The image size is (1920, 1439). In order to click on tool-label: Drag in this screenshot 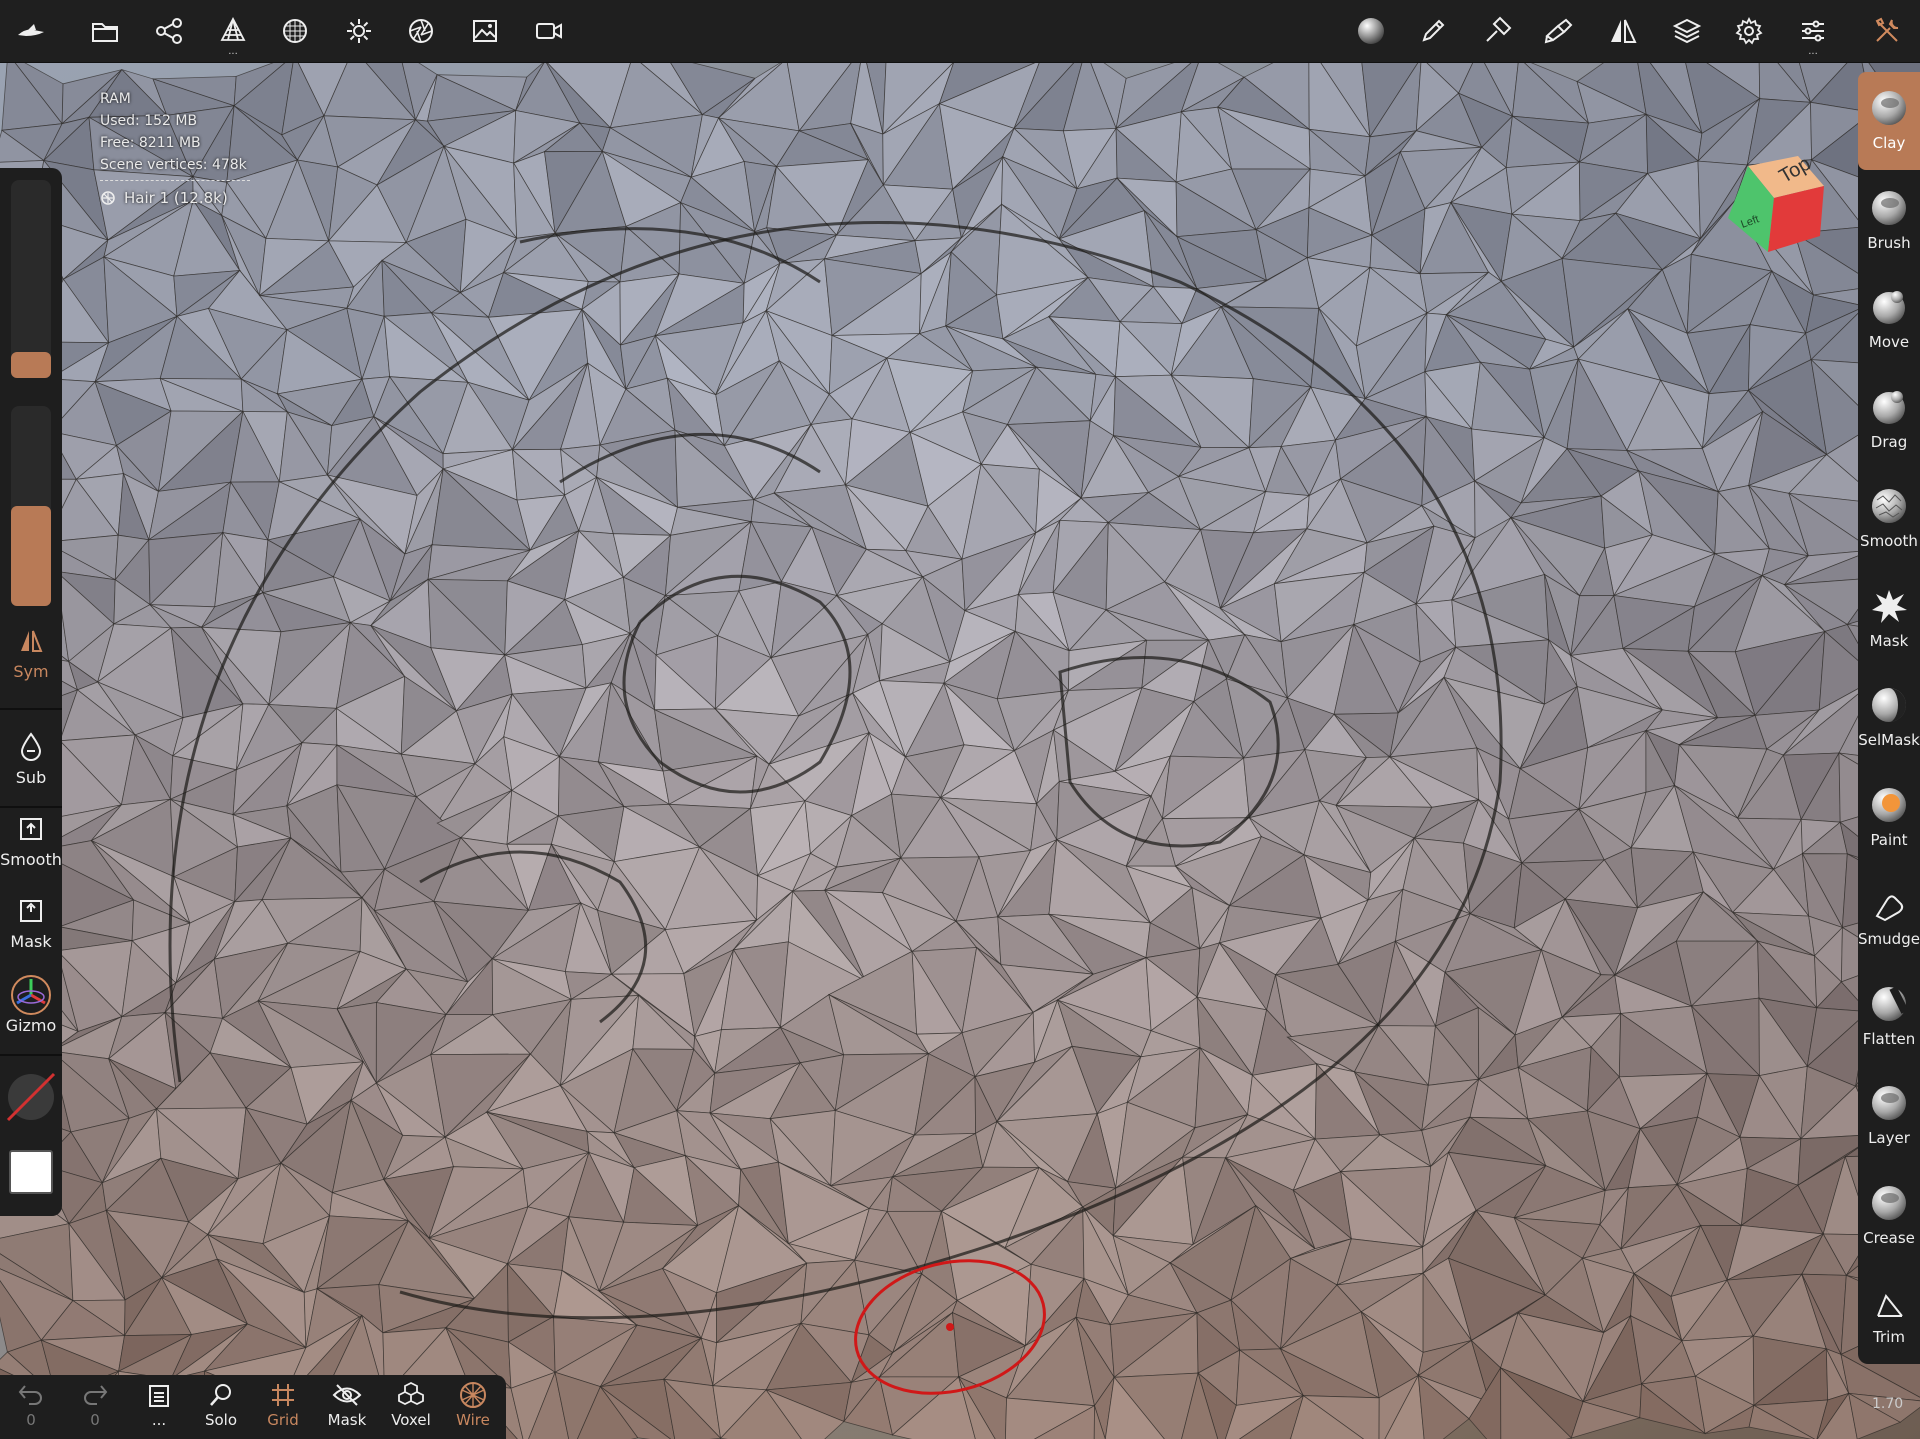, I will do `click(1889, 441)`.